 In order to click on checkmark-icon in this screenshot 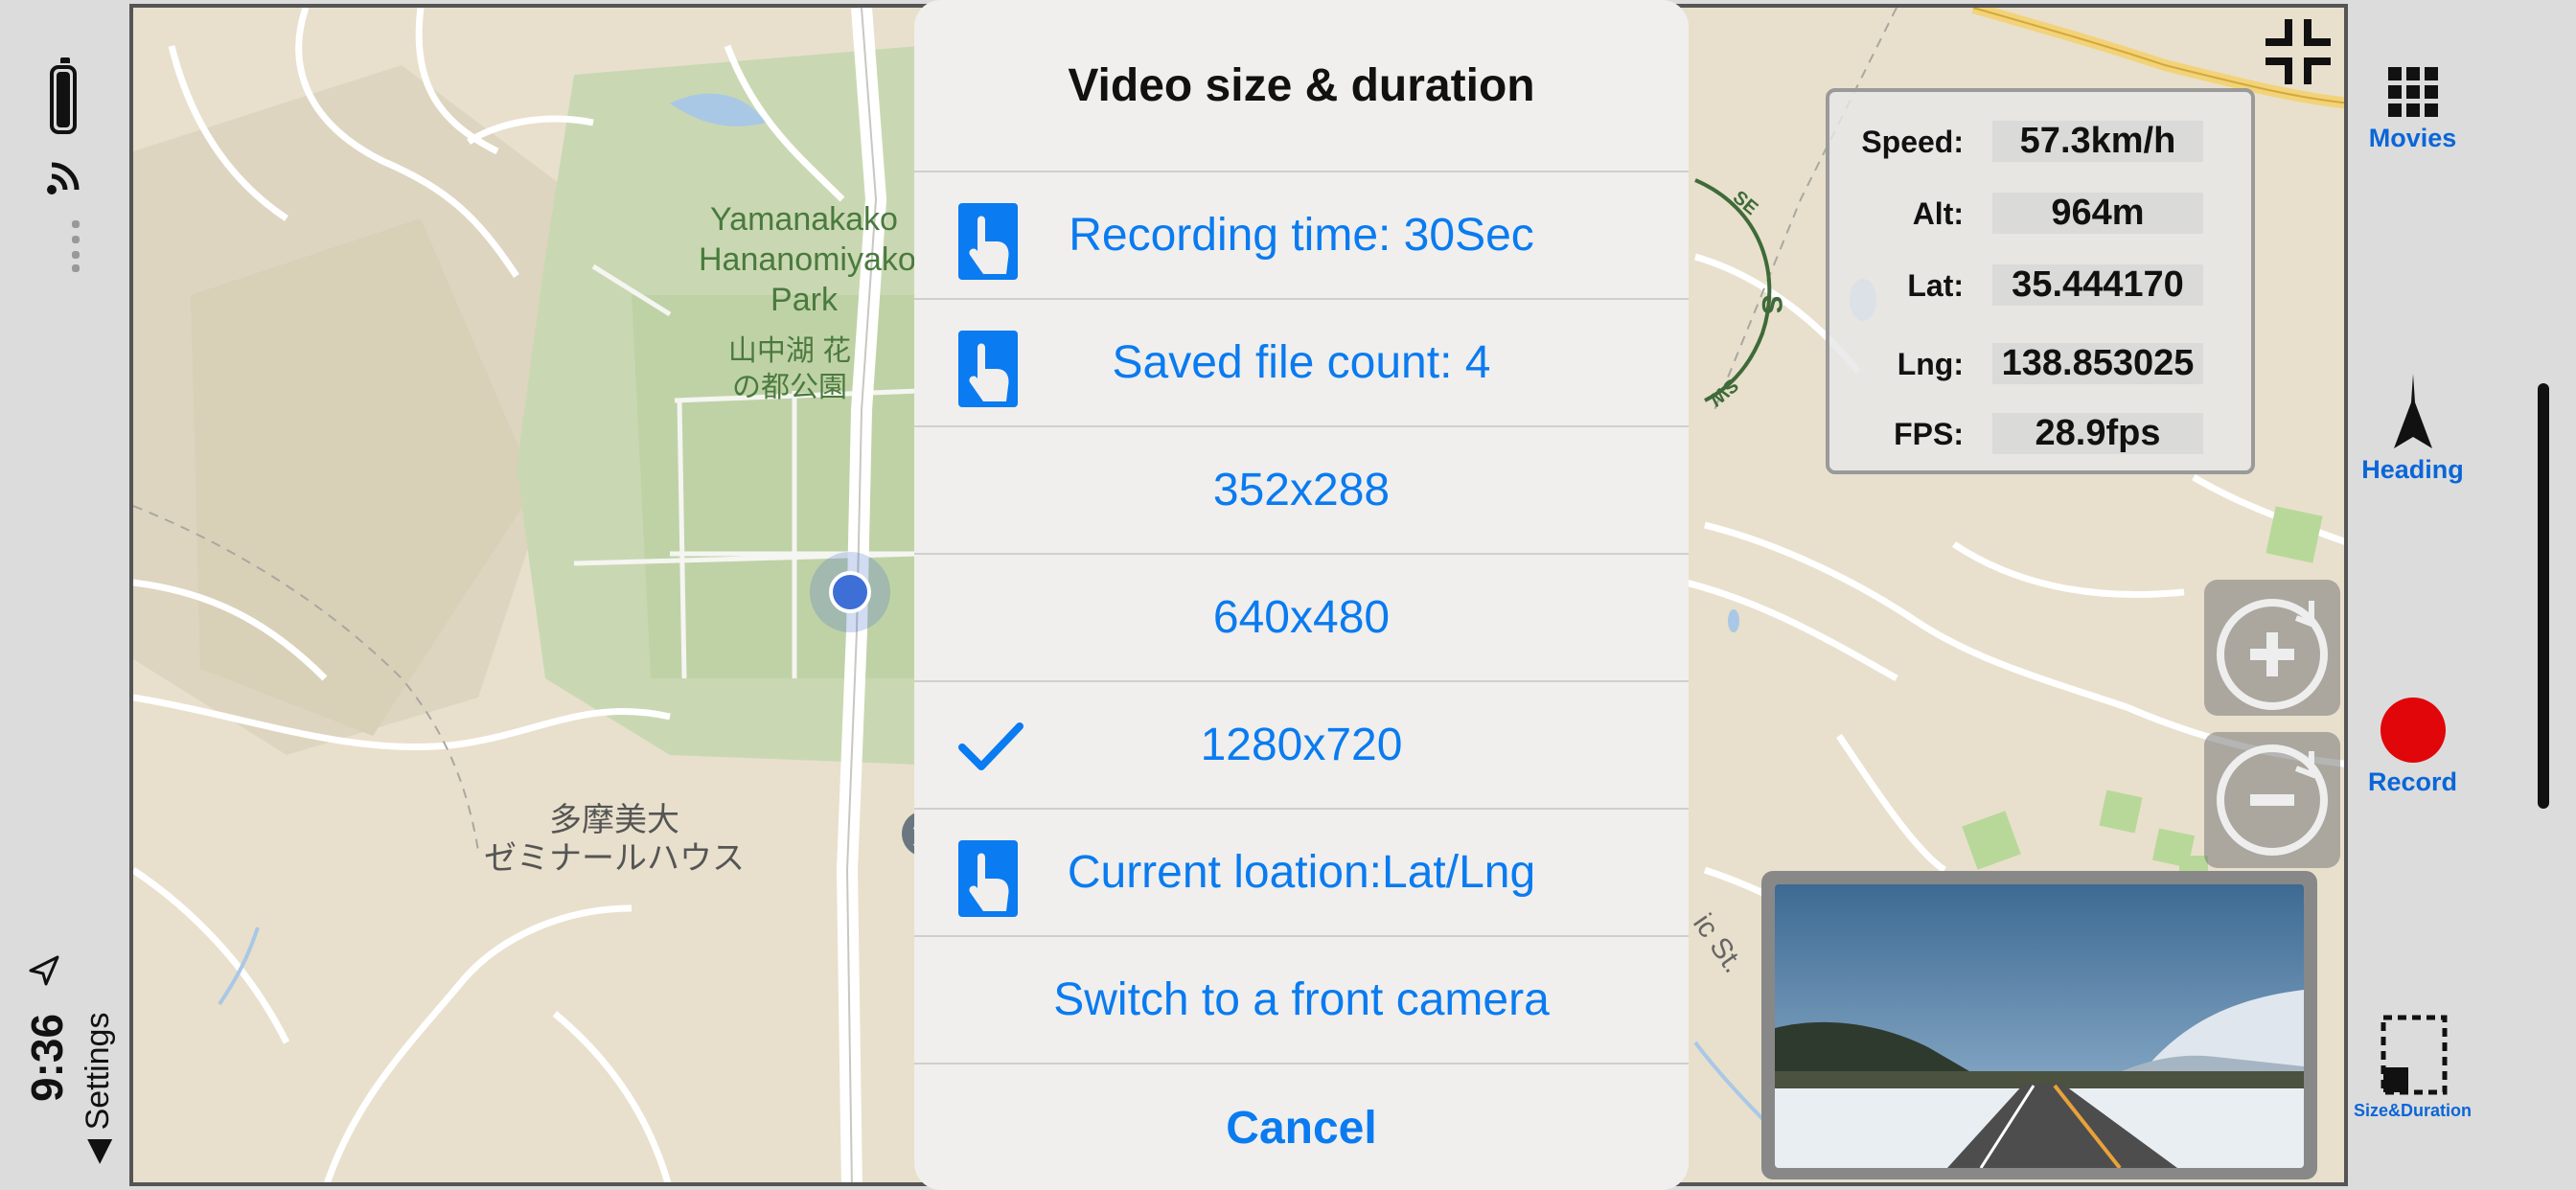, I will do `click(991, 746)`.